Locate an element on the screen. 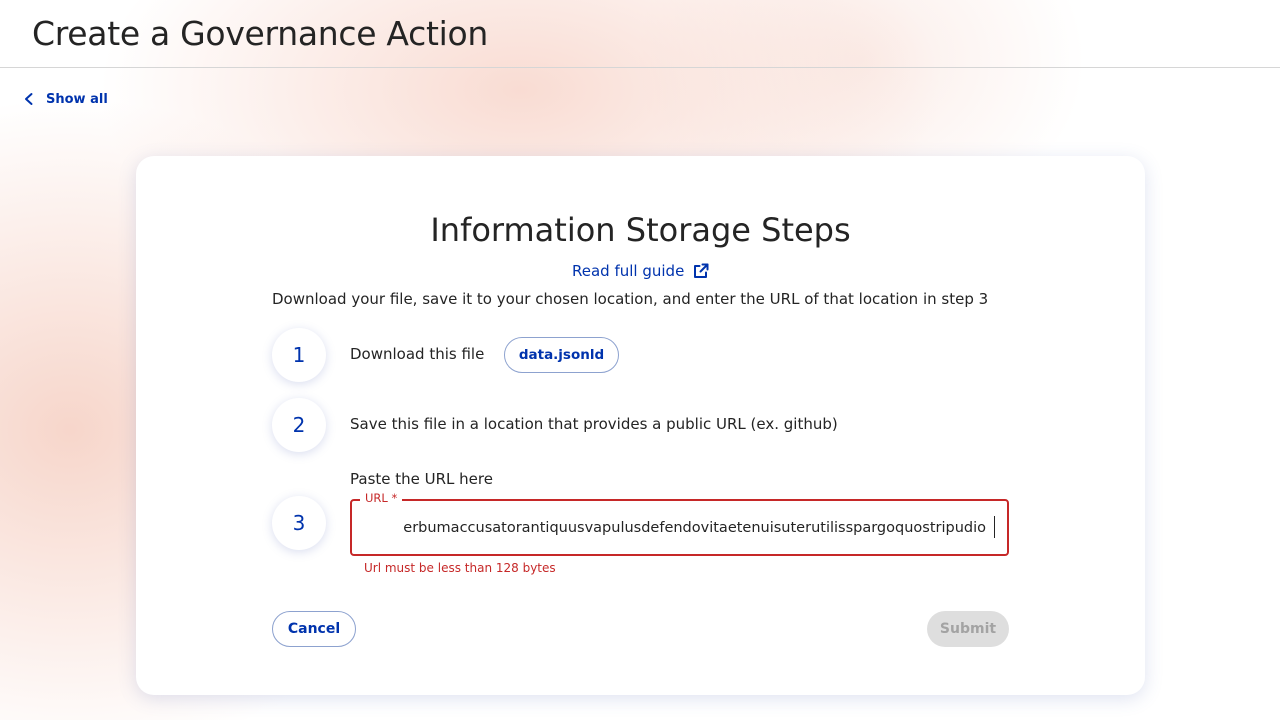 The image size is (1280, 720). page-header: Create a Governance Action is located at coordinates (640, 34).